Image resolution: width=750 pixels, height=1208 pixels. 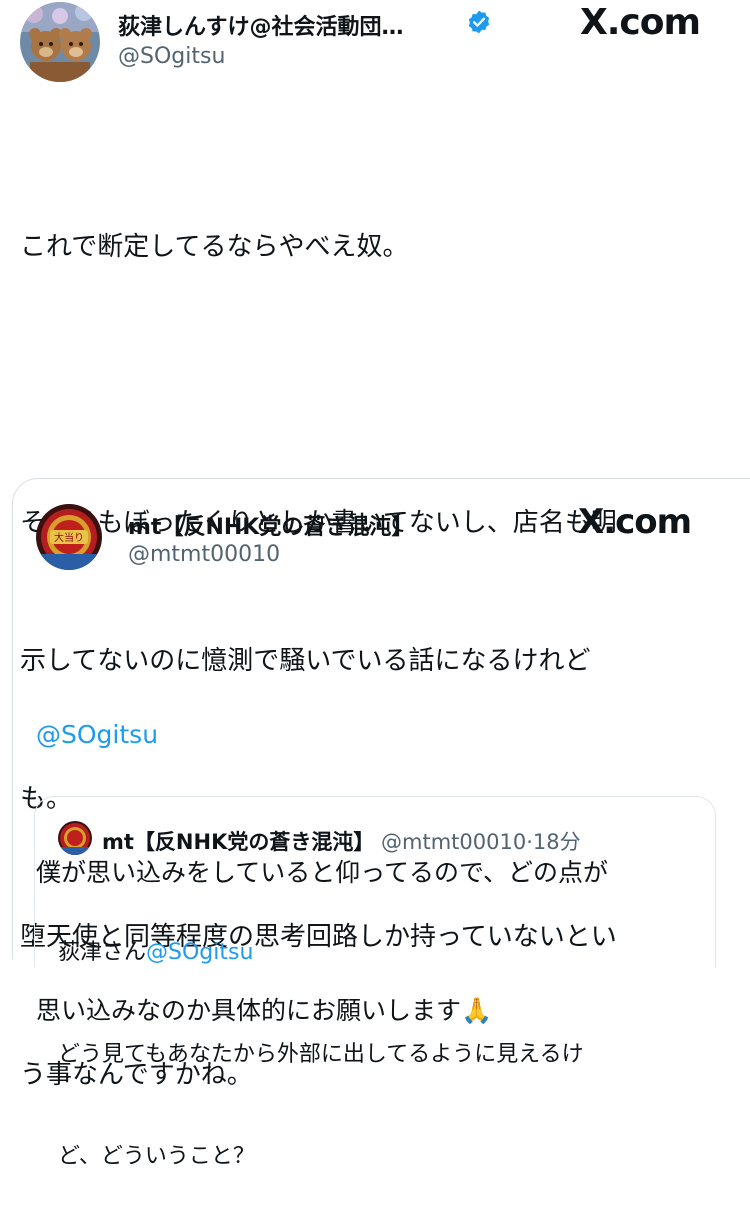 What do you see at coordinates (214, 247) in the screenshot?
I see `post-line: これで断定してるならやべえ奴。` at bounding box center [214, 247].